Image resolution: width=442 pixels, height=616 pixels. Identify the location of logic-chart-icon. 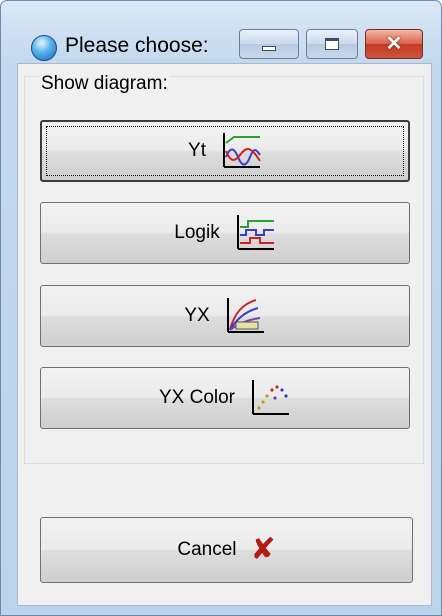
(255, 232).